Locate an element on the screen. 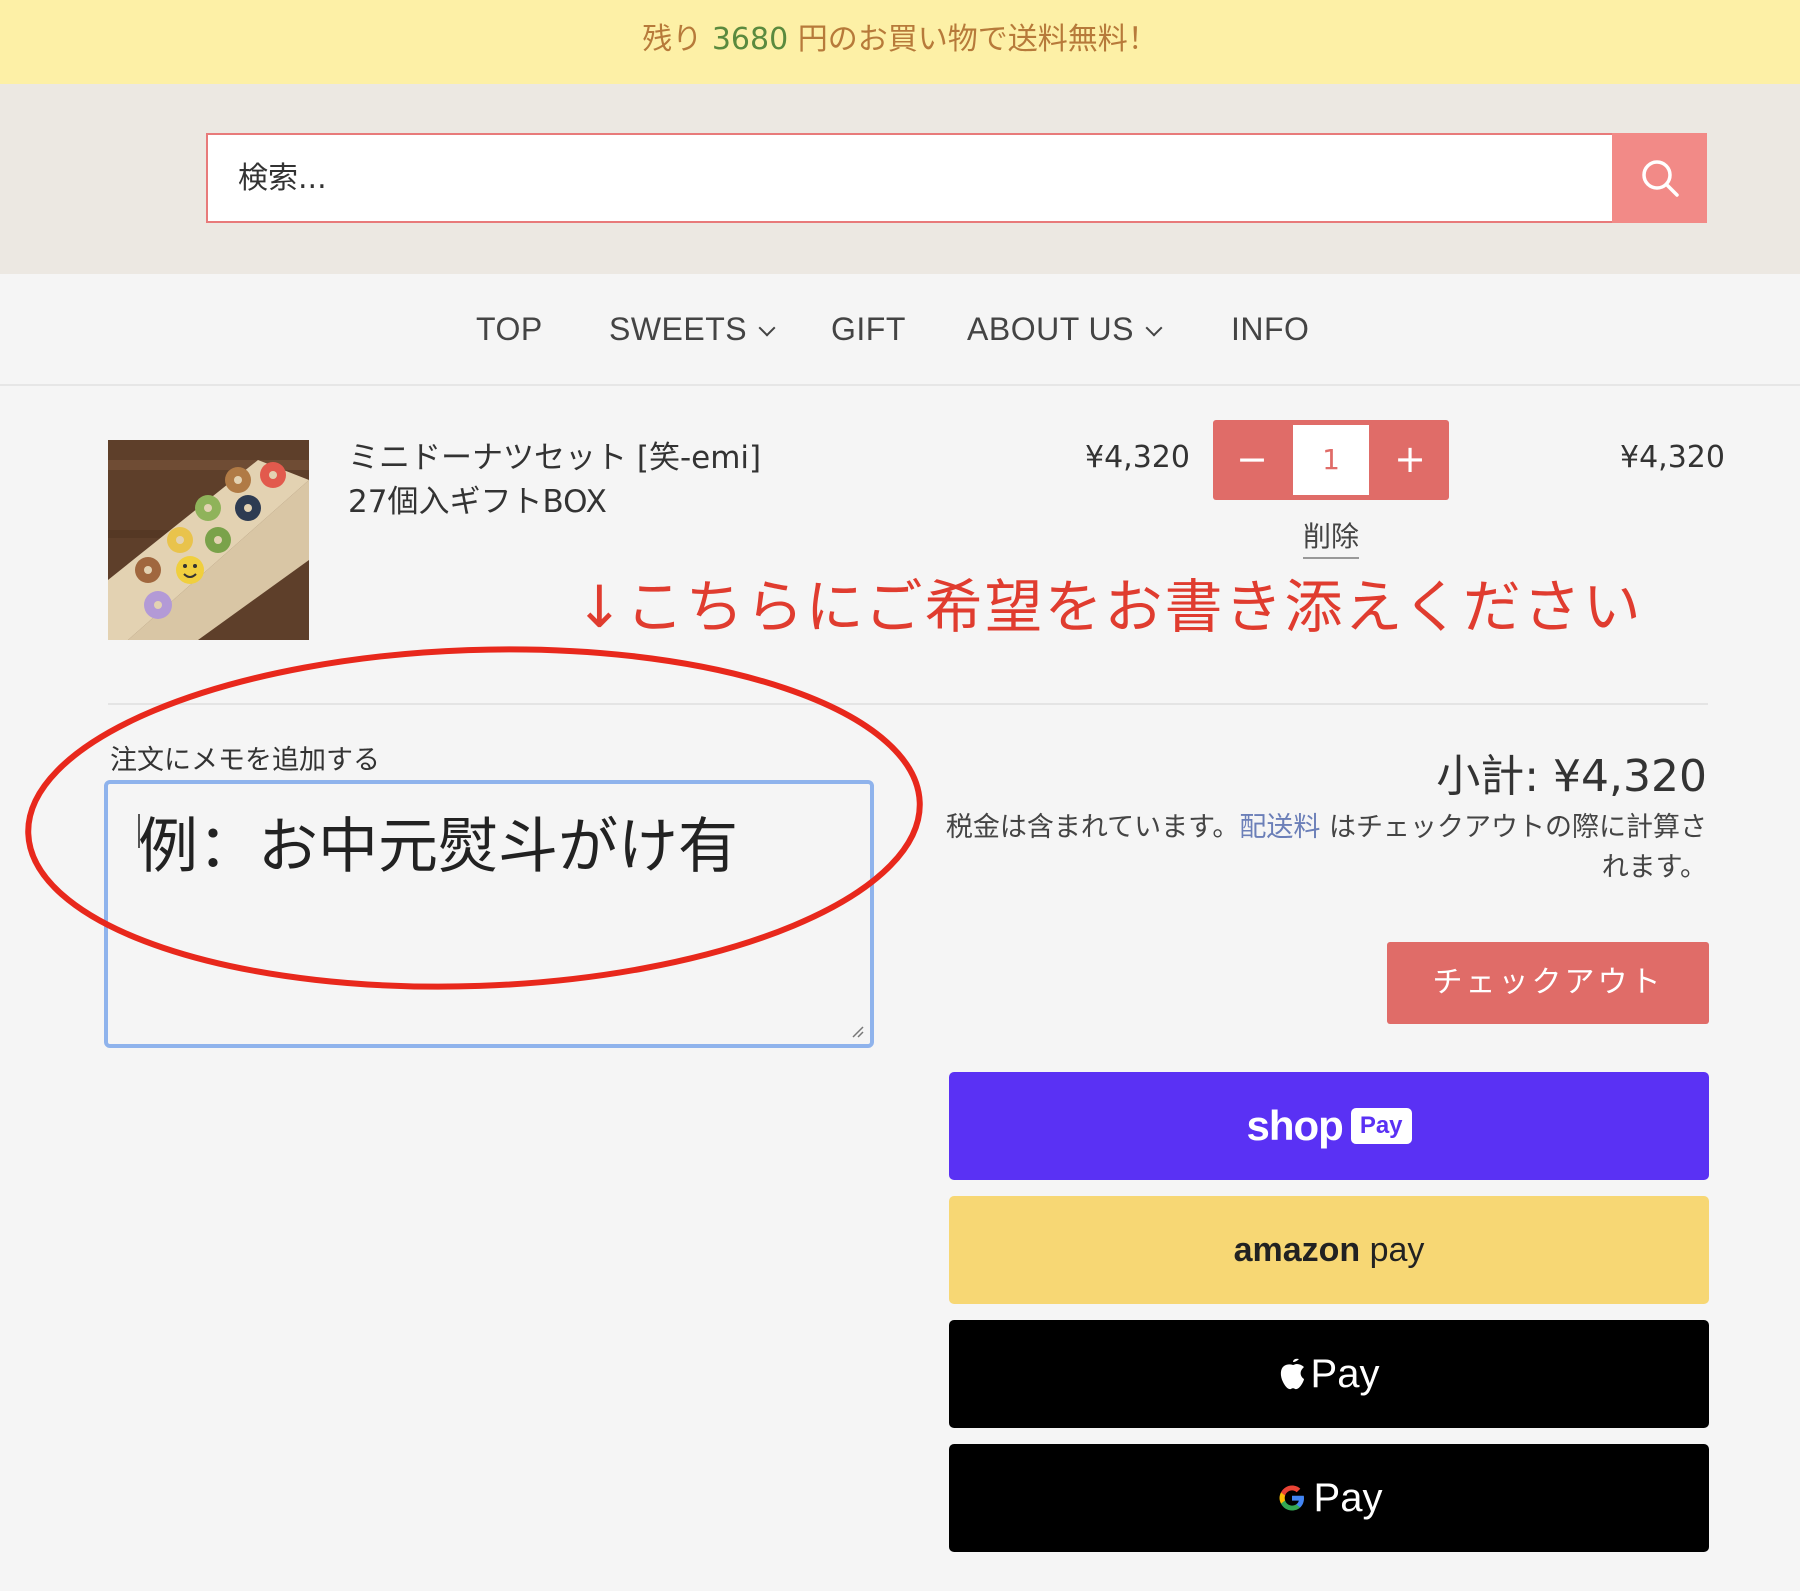 This screenshot has height=1591, width=1800. unit-price: ¥4,320 is located at coordinates (1137, 457).